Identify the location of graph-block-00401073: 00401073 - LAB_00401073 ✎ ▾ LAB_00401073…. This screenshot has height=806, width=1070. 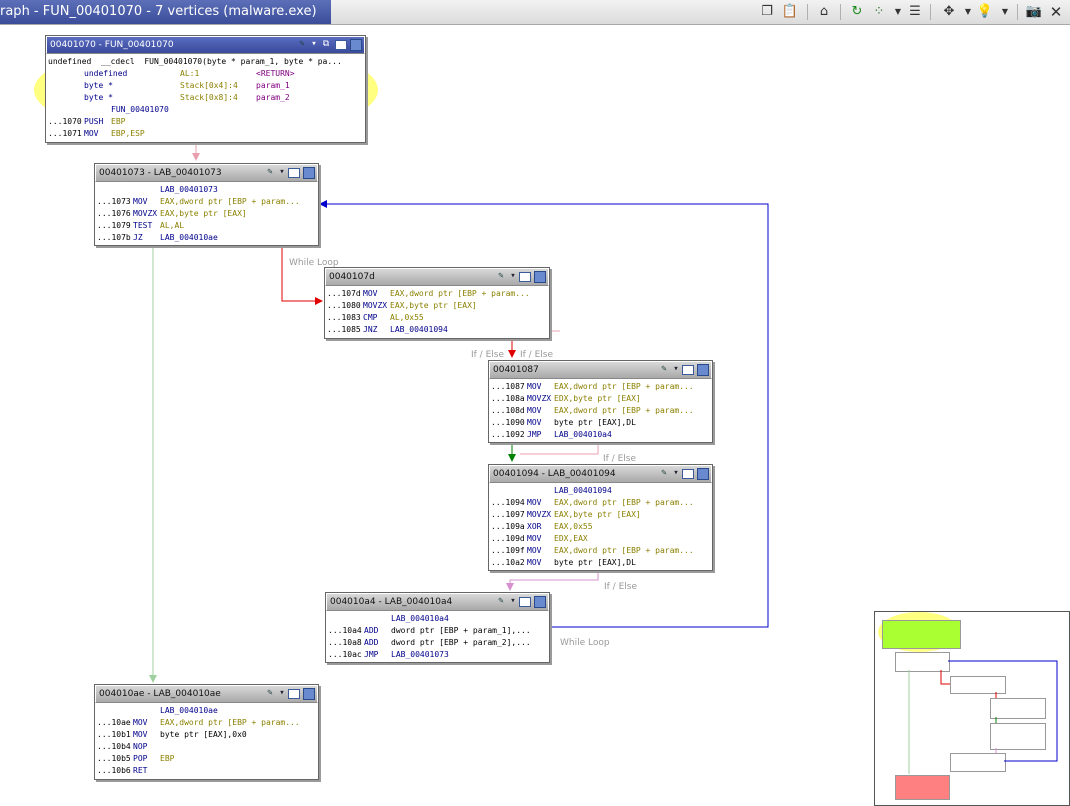
(206, 204).